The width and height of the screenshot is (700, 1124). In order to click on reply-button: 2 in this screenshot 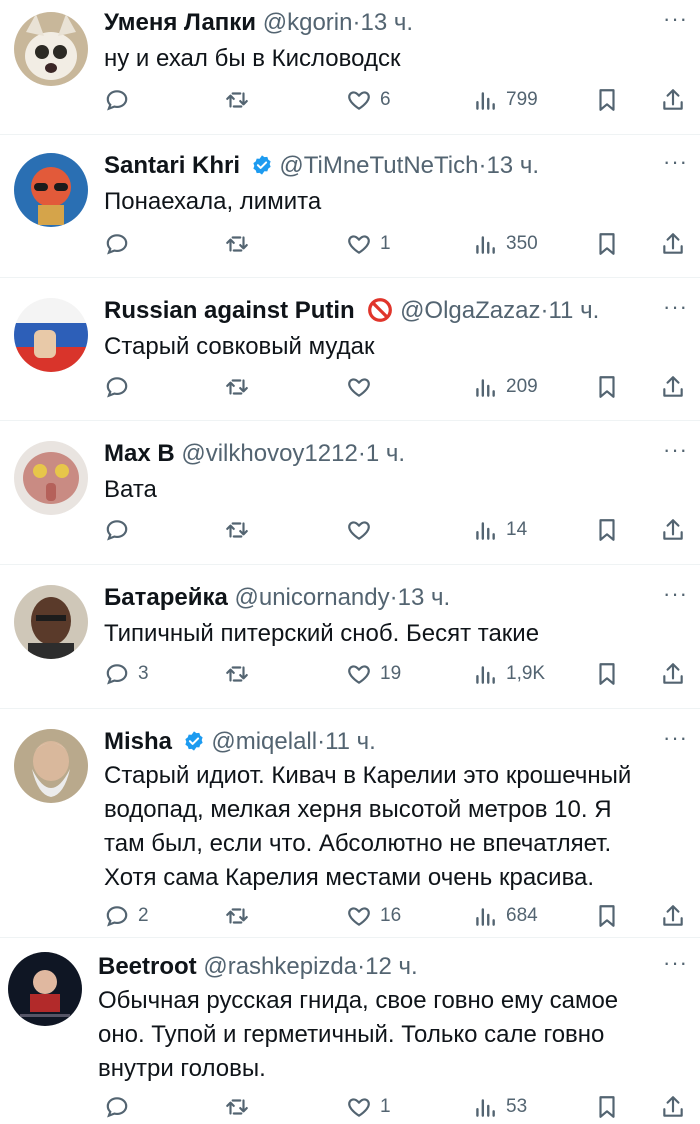, I will do `click(126, 916)`.